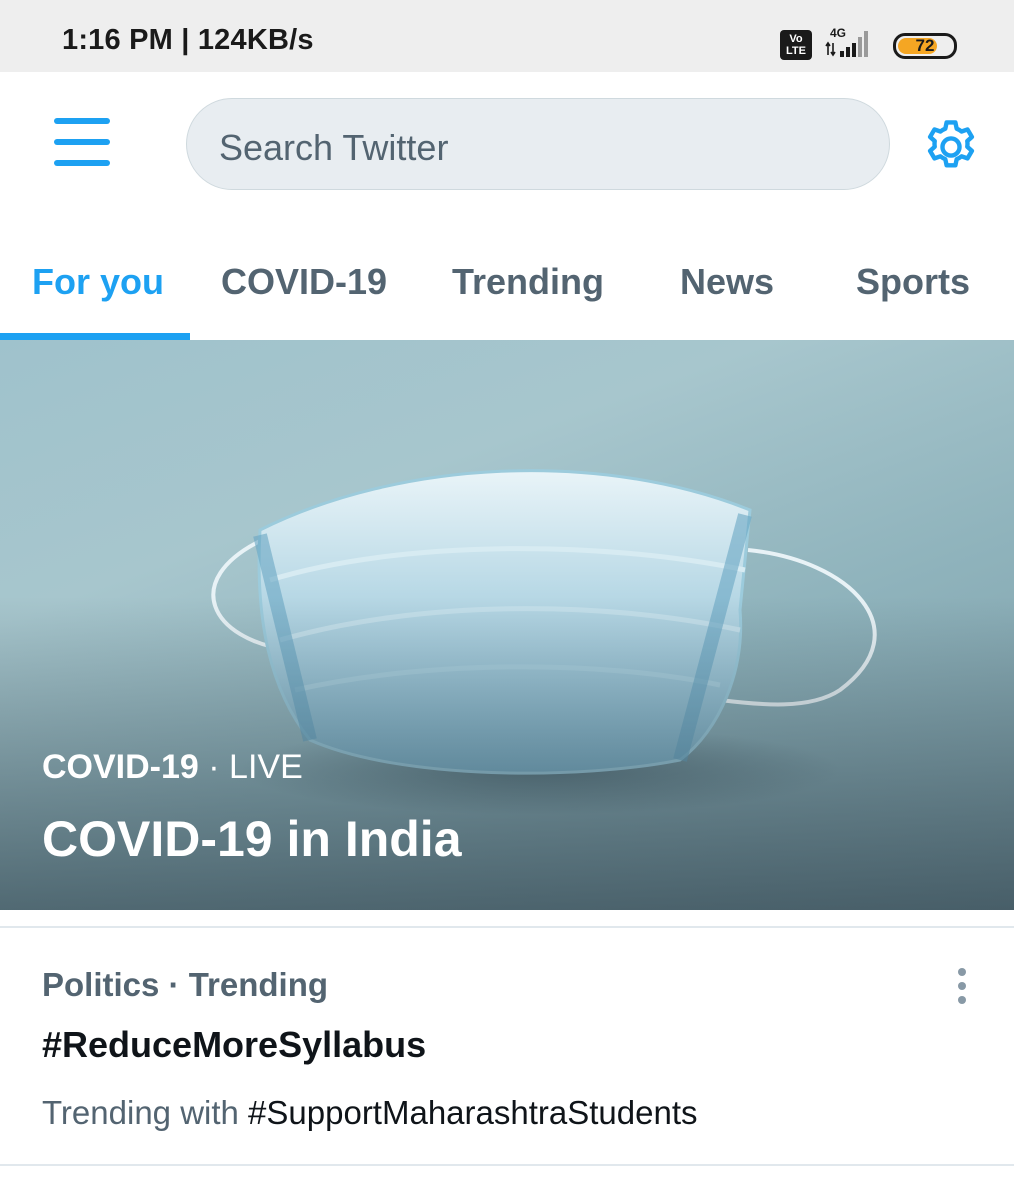  Describe the element at coordinates (727, 282) in the screenshot. I see `tab-news: News` at that location.